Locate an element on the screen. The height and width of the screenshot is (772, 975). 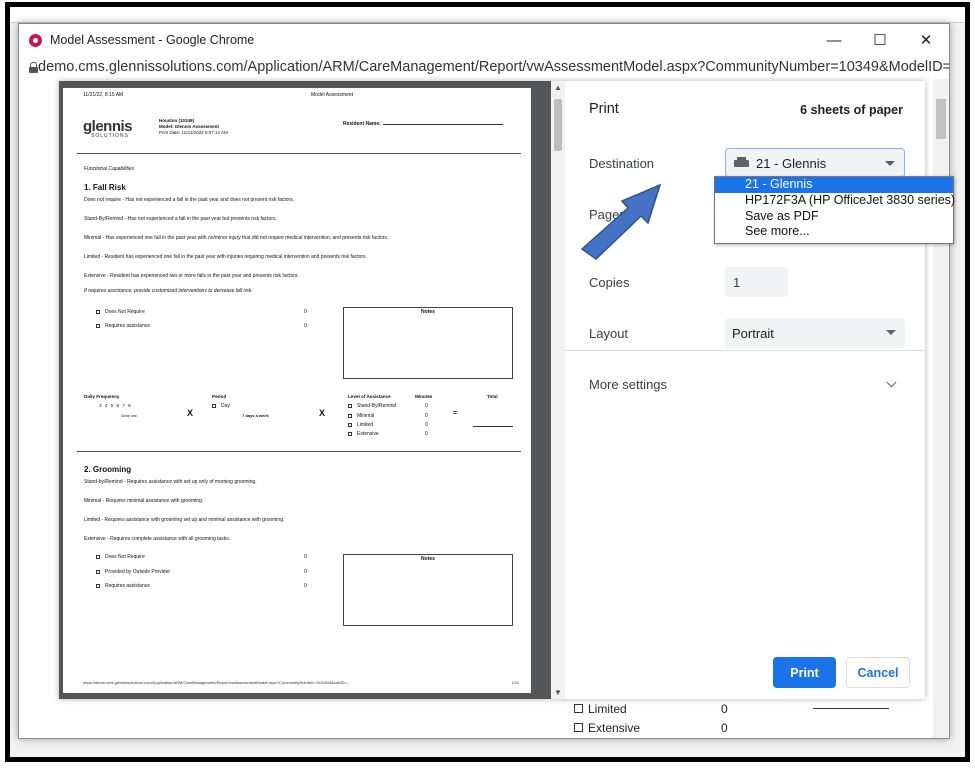
checkbox-item: Extensive is located at coordinates (363, 434).